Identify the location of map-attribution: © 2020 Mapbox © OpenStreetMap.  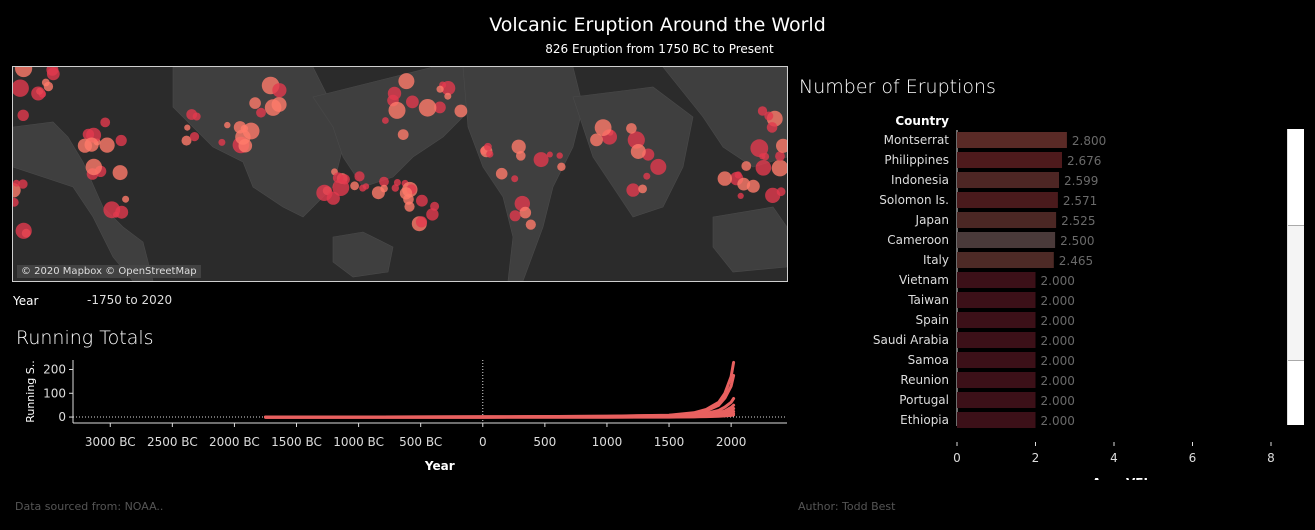
(109, 271).